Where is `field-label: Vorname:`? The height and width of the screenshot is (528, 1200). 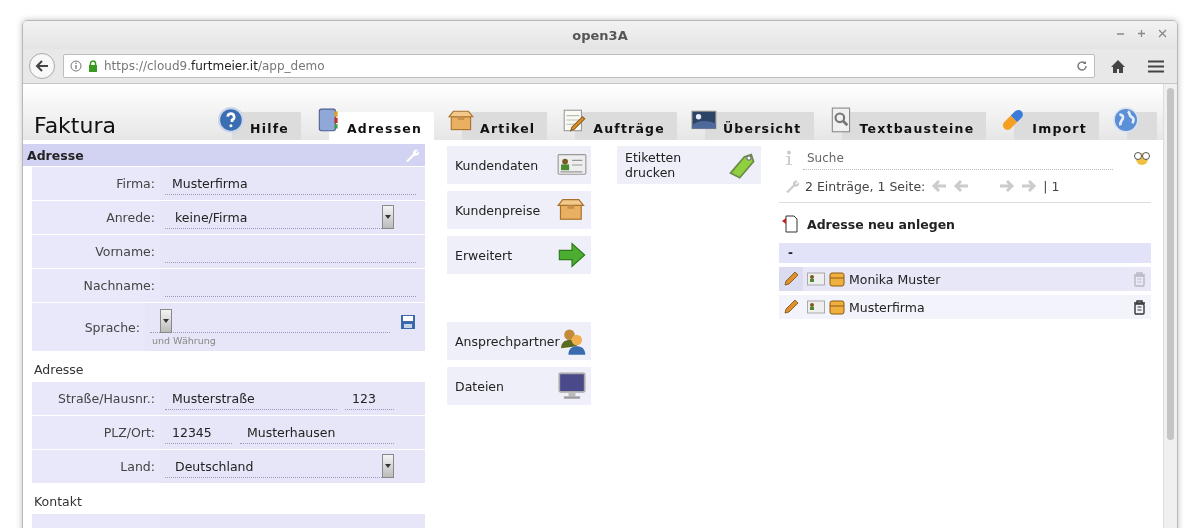 field-label: Vorname: is located at coordinates (125, 251).